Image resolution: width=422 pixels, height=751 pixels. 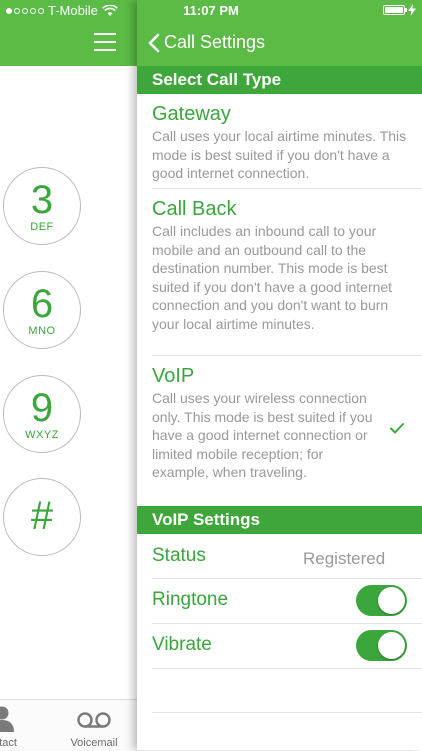 What do you see at coordinates (179, 555) in the screenshot?
I see `status-label: Status` at bounding box center [179, 555].